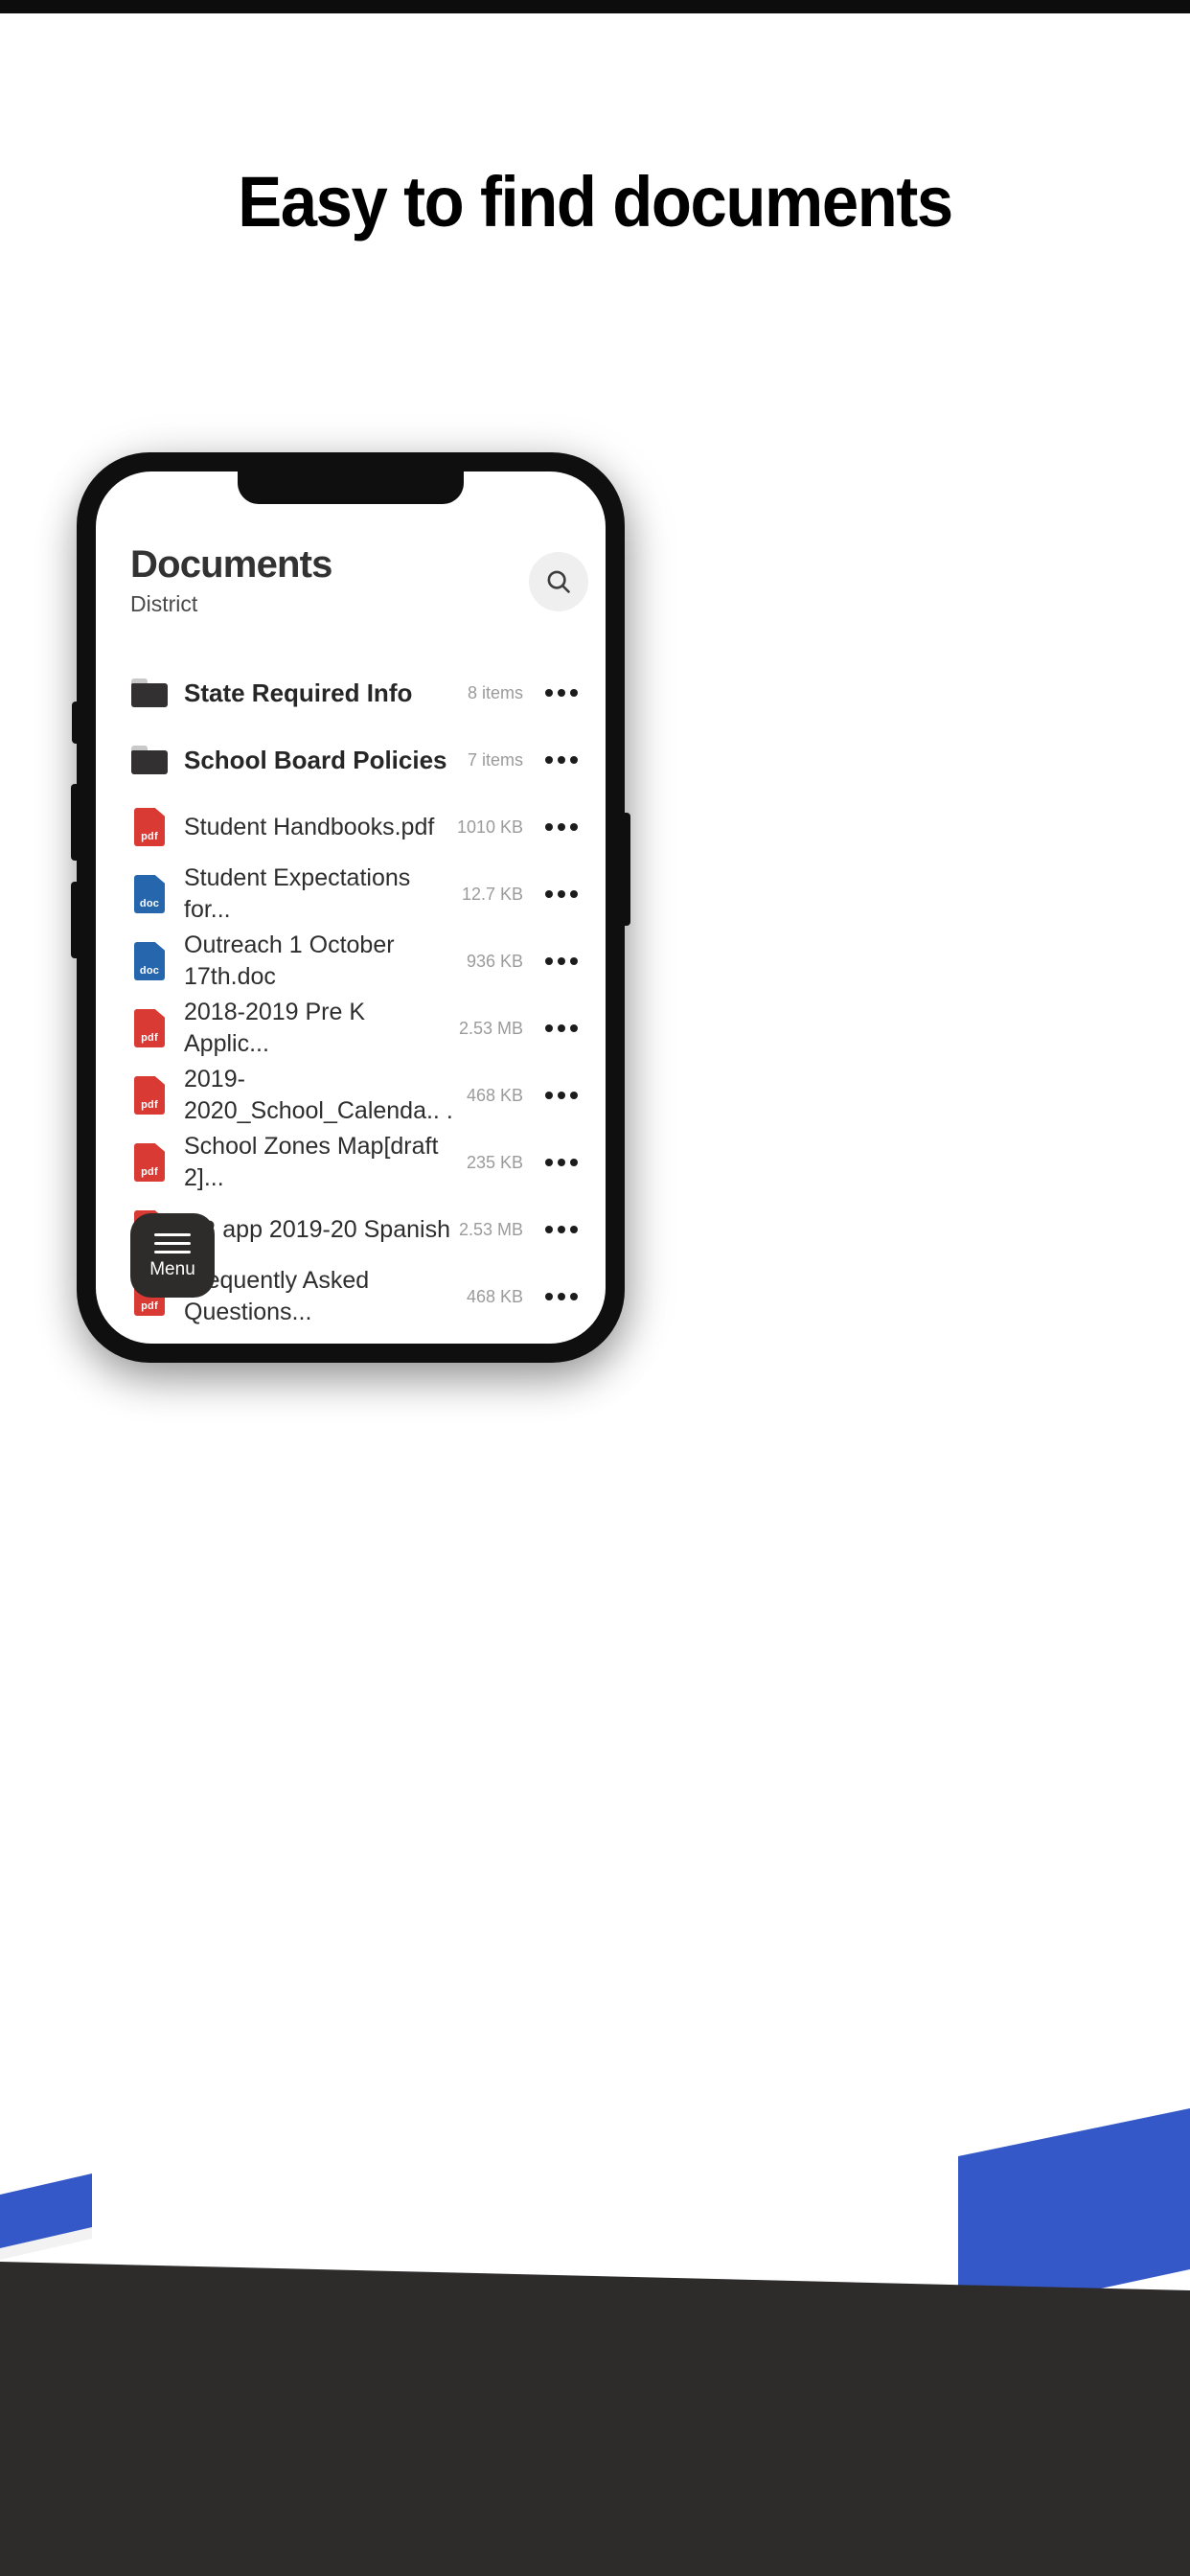  I want to click on menu-button: Menu, so click(172, 1255).